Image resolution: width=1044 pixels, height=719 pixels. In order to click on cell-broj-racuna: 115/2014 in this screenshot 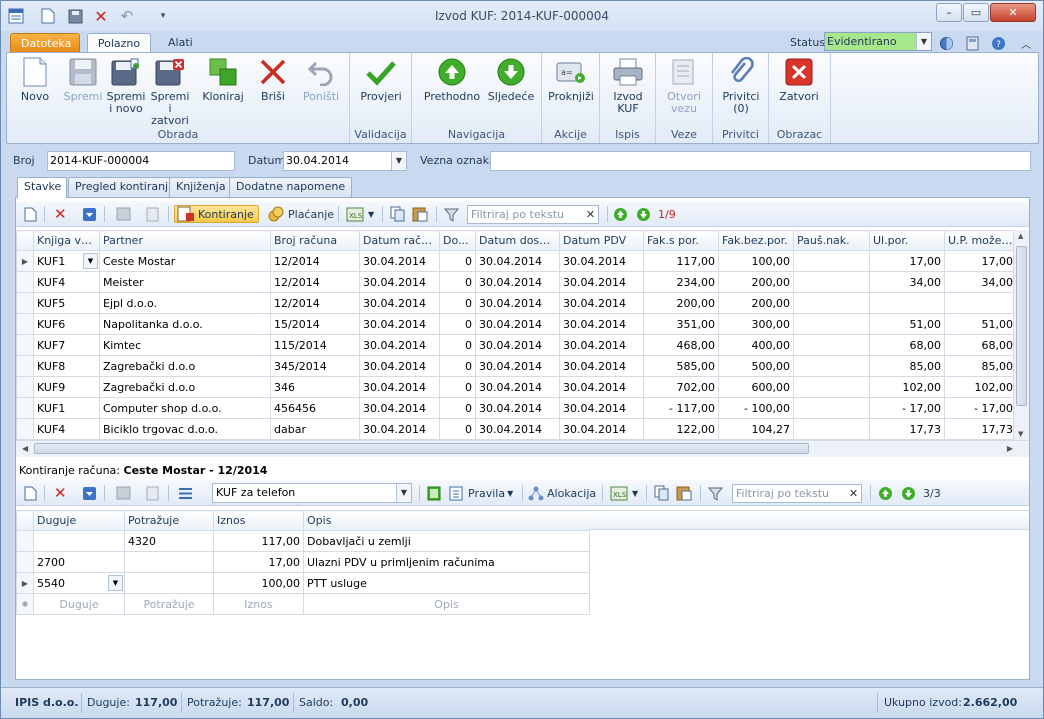, I will do `click(315, 345)`.